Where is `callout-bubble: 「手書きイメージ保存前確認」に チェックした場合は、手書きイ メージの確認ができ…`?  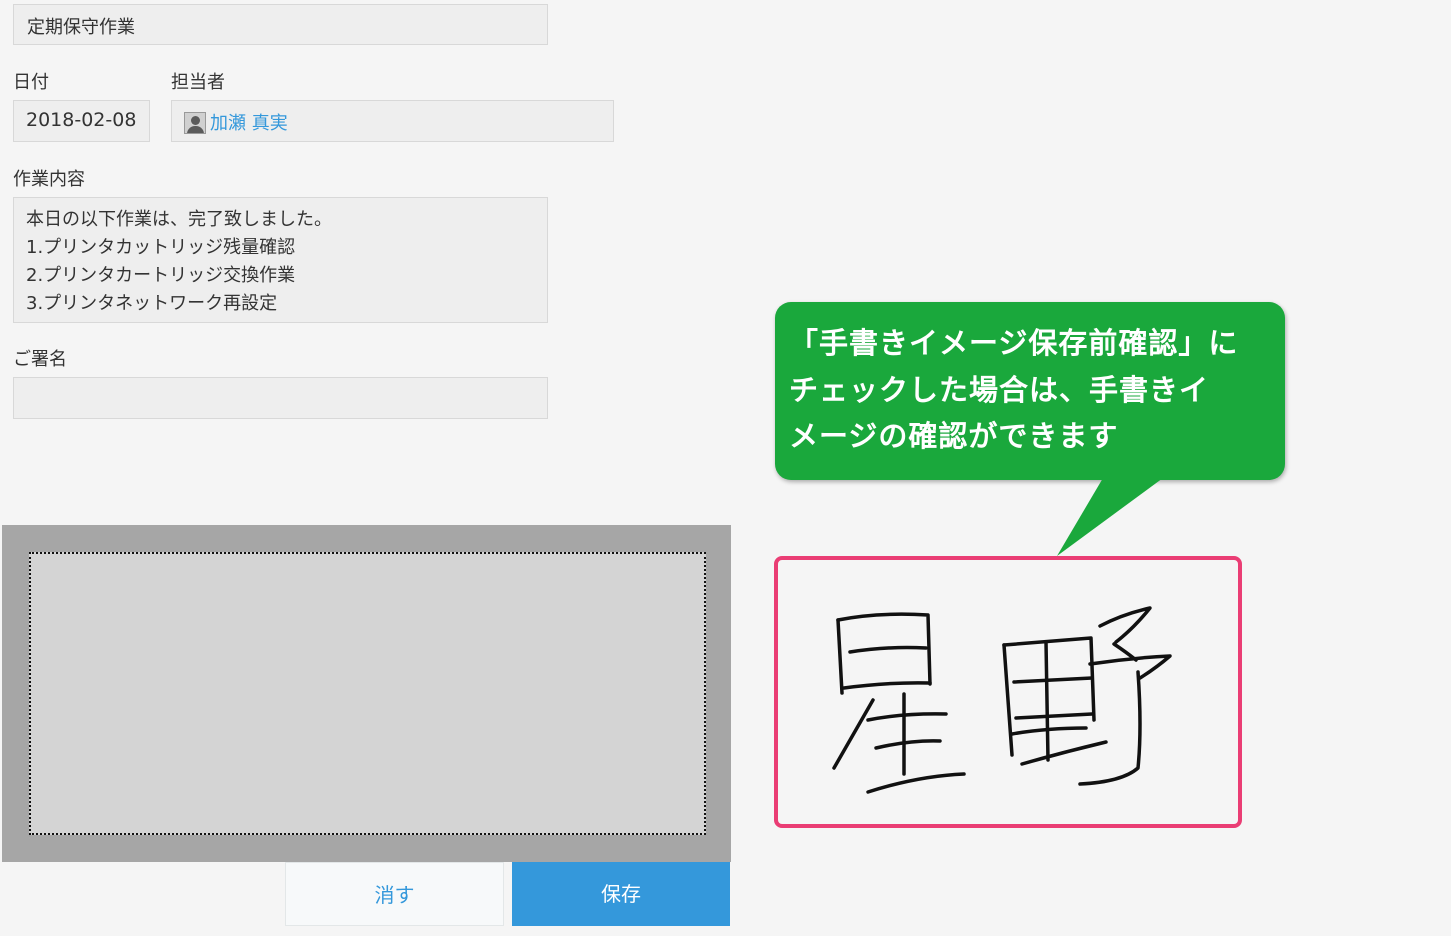
callout-bubble: 「手書きイメージ保存前確認」に チェックした場合は、手書きイ メージの確認ができ… is located at coordinates (1030, 391).